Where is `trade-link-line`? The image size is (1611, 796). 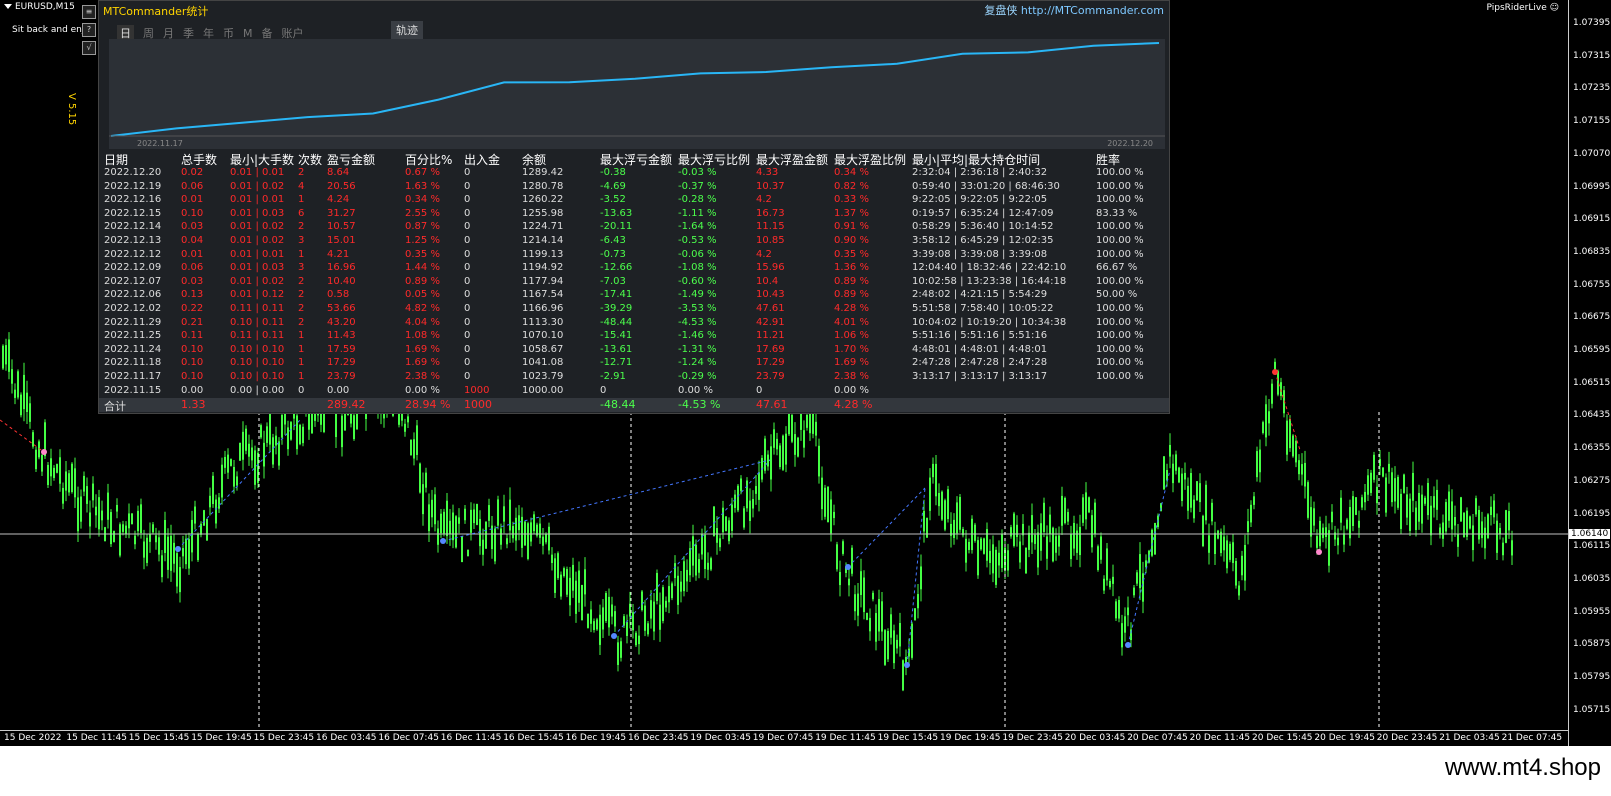 trade-link-line is located at coordinates (606, 500).